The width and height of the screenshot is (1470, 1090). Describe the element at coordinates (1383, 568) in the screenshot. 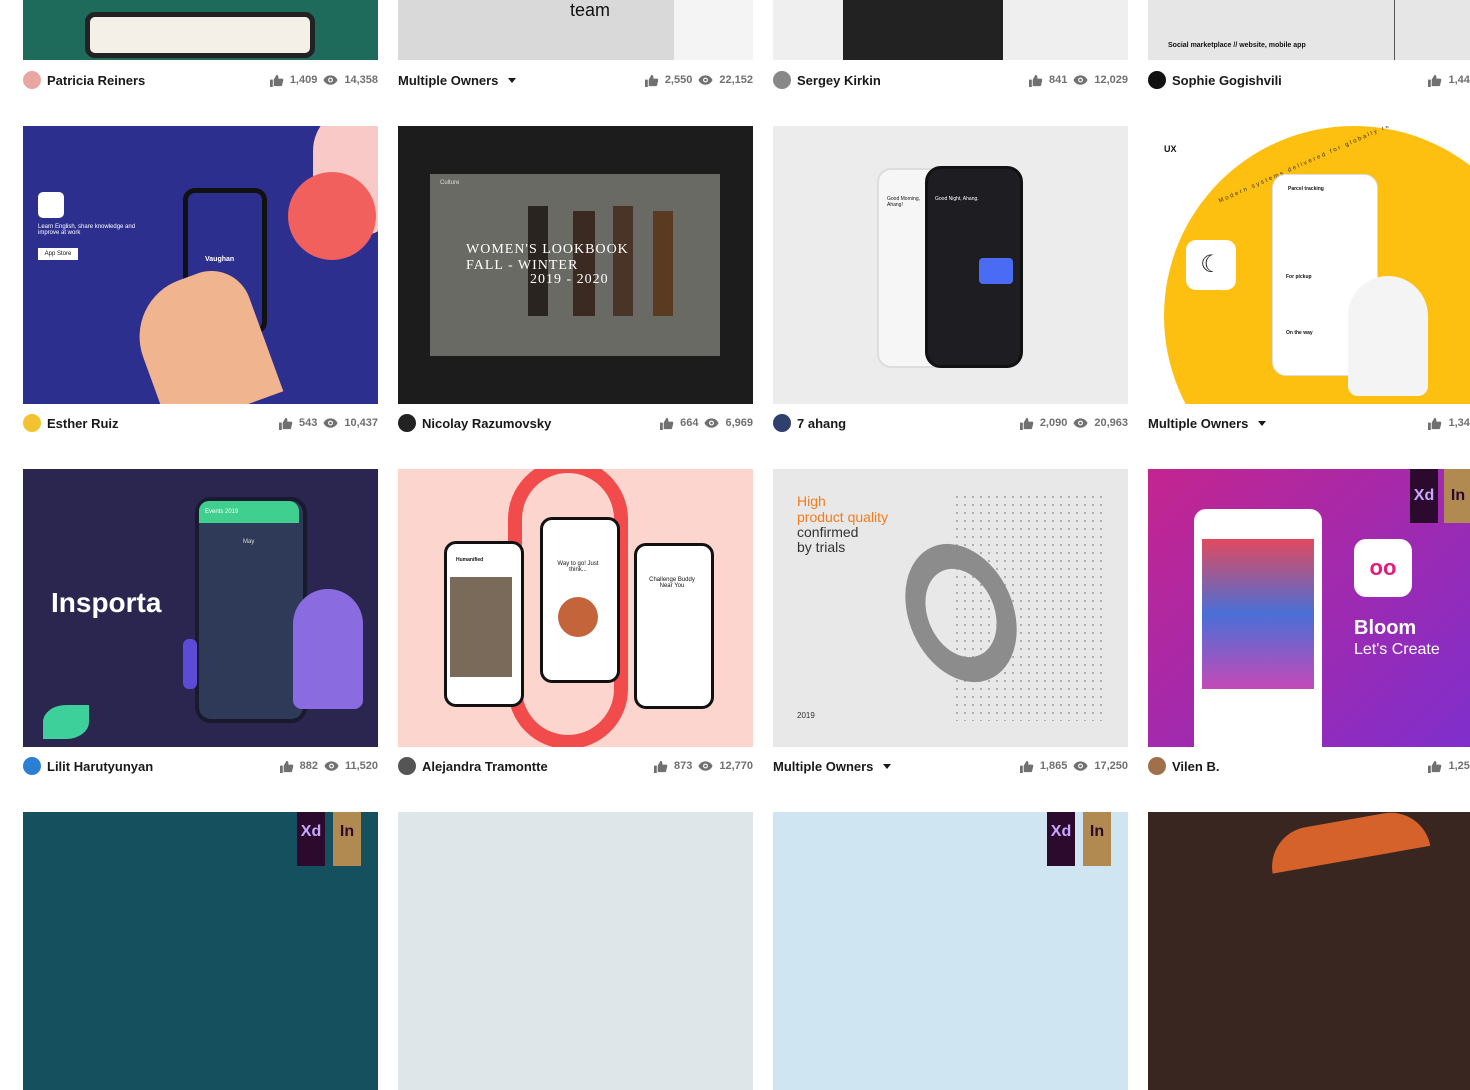

I see `bloom-logo: oo` at that location.